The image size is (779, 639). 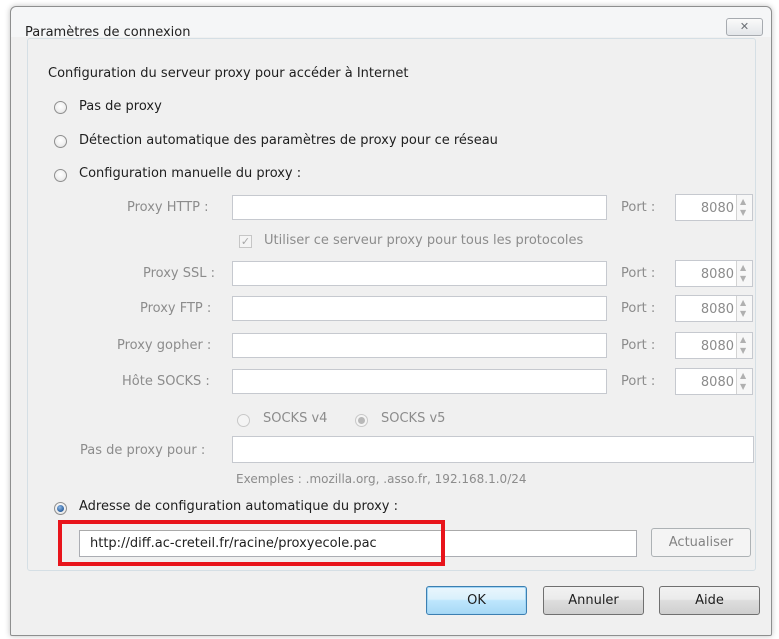 I want to click on ftp-proxy-label: Proxy FTP :, so click(x=176, y=308).